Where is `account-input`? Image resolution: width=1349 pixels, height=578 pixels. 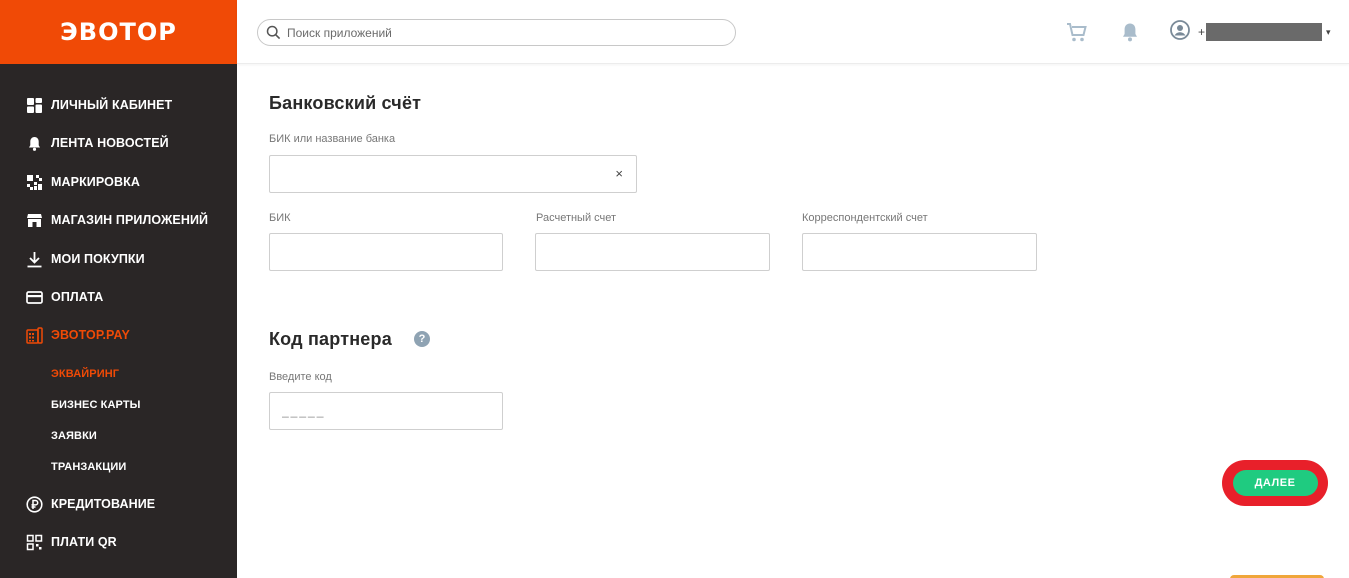 account-input is located at coordinates (652, 252).